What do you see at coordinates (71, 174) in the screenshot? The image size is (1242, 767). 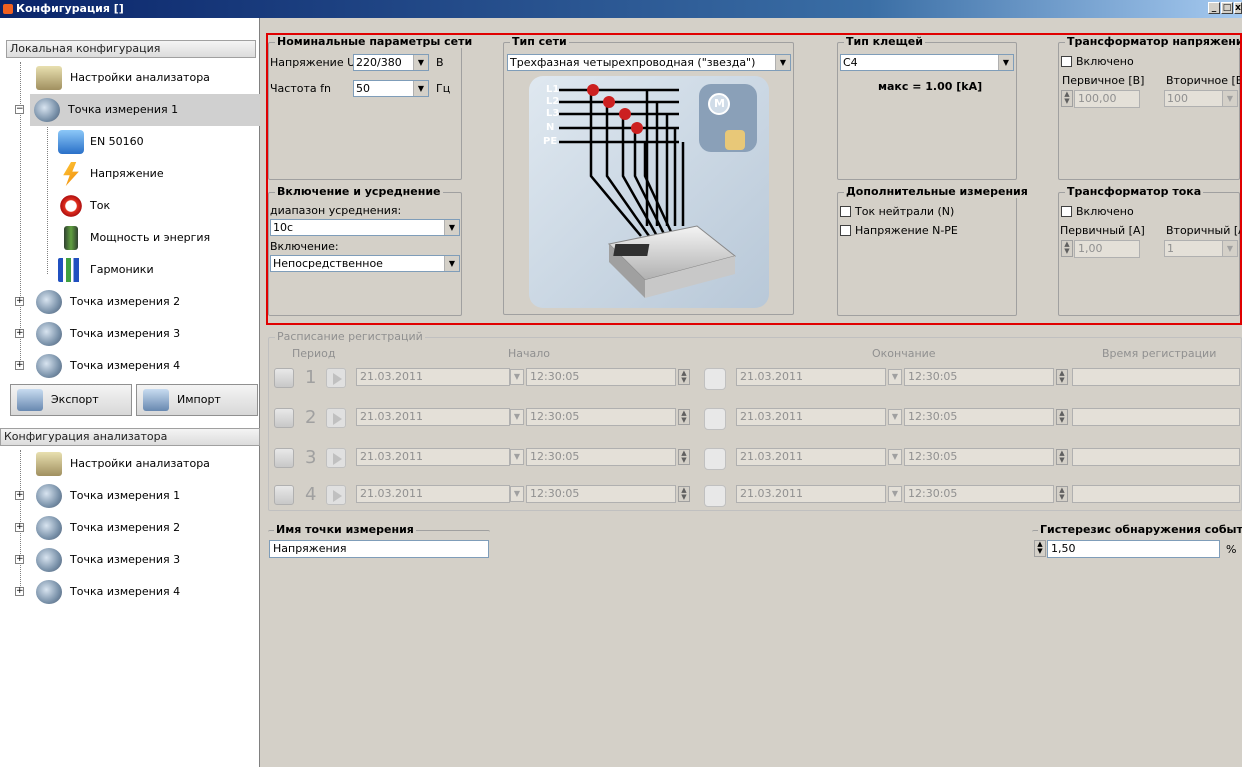 I see `voltage-icon` at bounding box center [71, 174].